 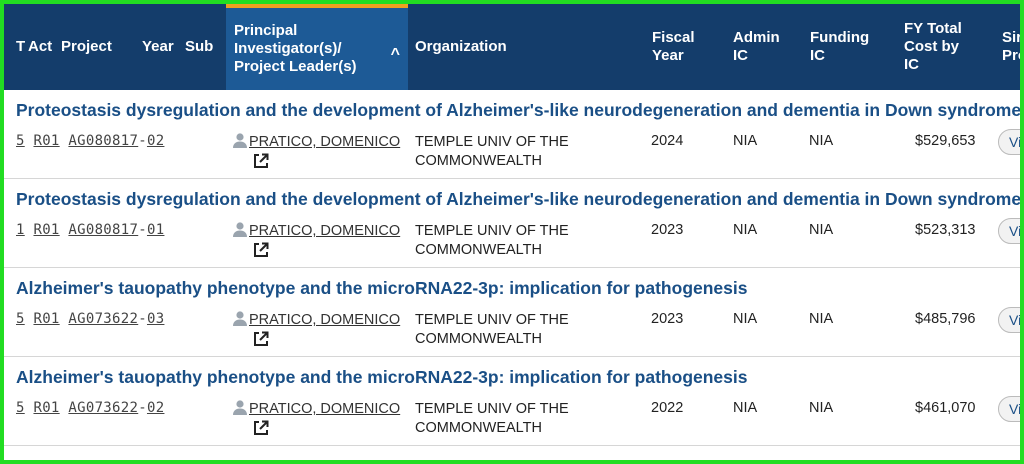 I want to click on col-header-admin-ic: Admin IC, so click(x=763, y=47).